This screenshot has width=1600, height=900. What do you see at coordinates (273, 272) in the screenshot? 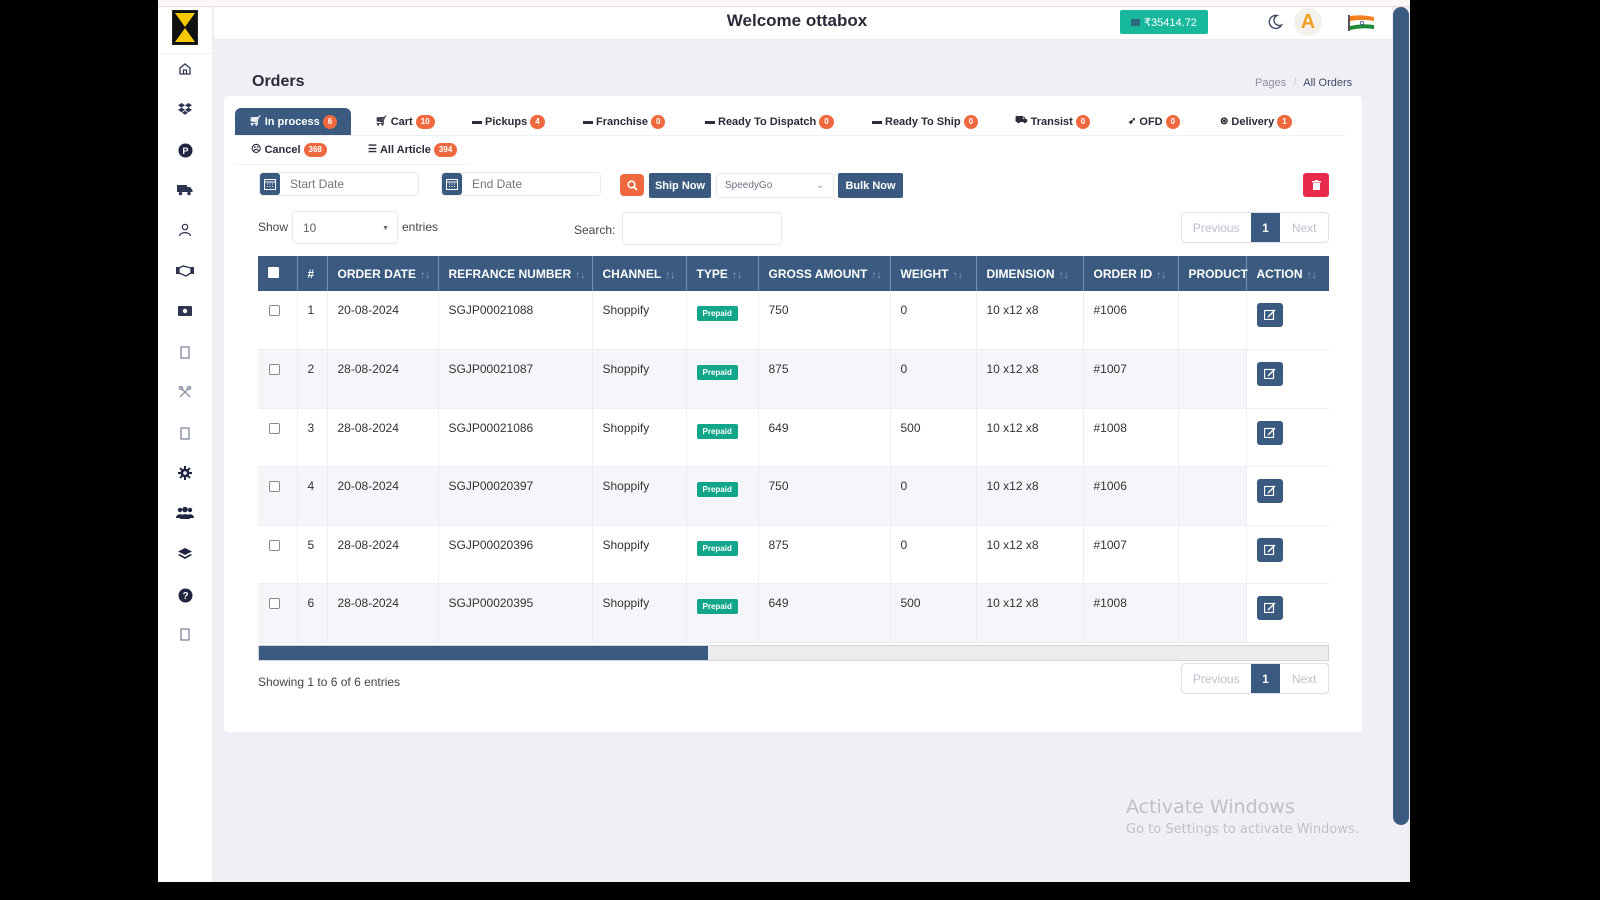
I see `select-all-checkbox` at bounding box center [273, 272].